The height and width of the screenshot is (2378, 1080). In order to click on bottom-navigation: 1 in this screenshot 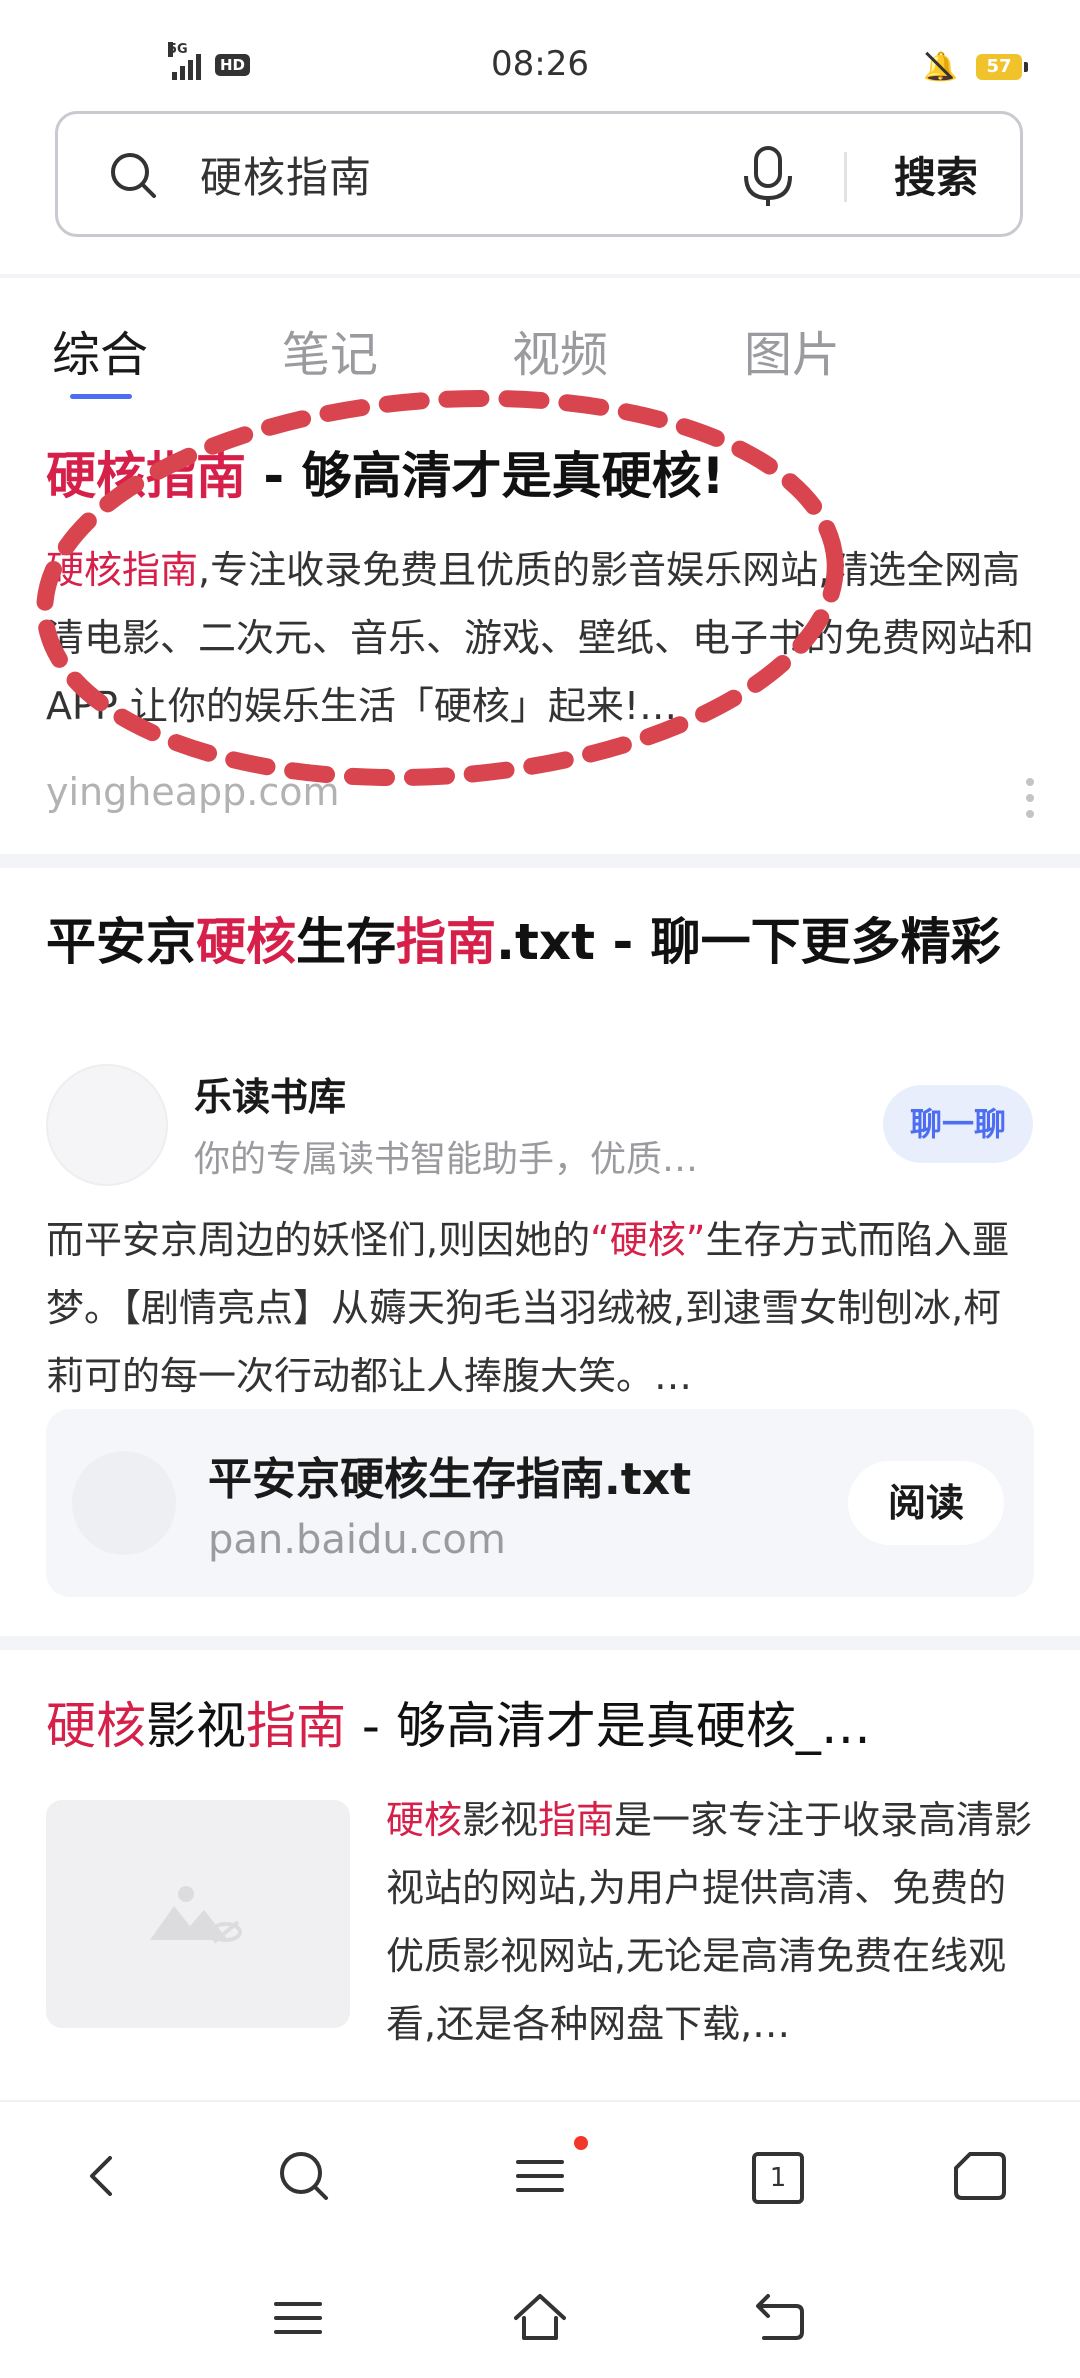, I will do `click(540, 2239)`.